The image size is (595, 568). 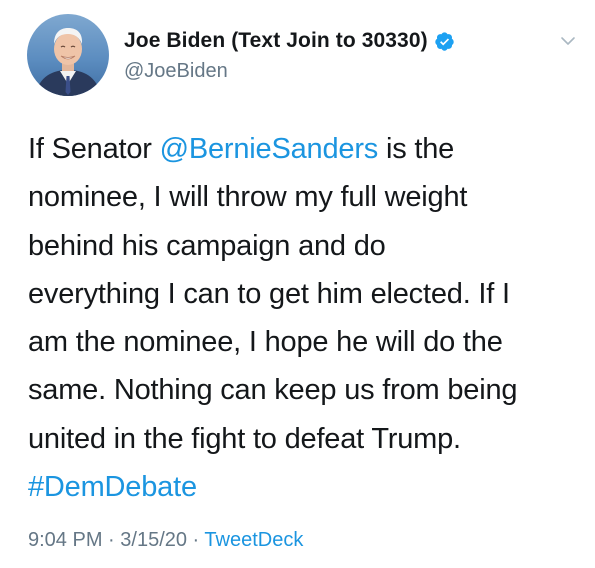 What do you see at coordinates (207, 245) in the screenshot?
I see `tweet-line: behind his campaign and do` at bounding box center [207, 245].